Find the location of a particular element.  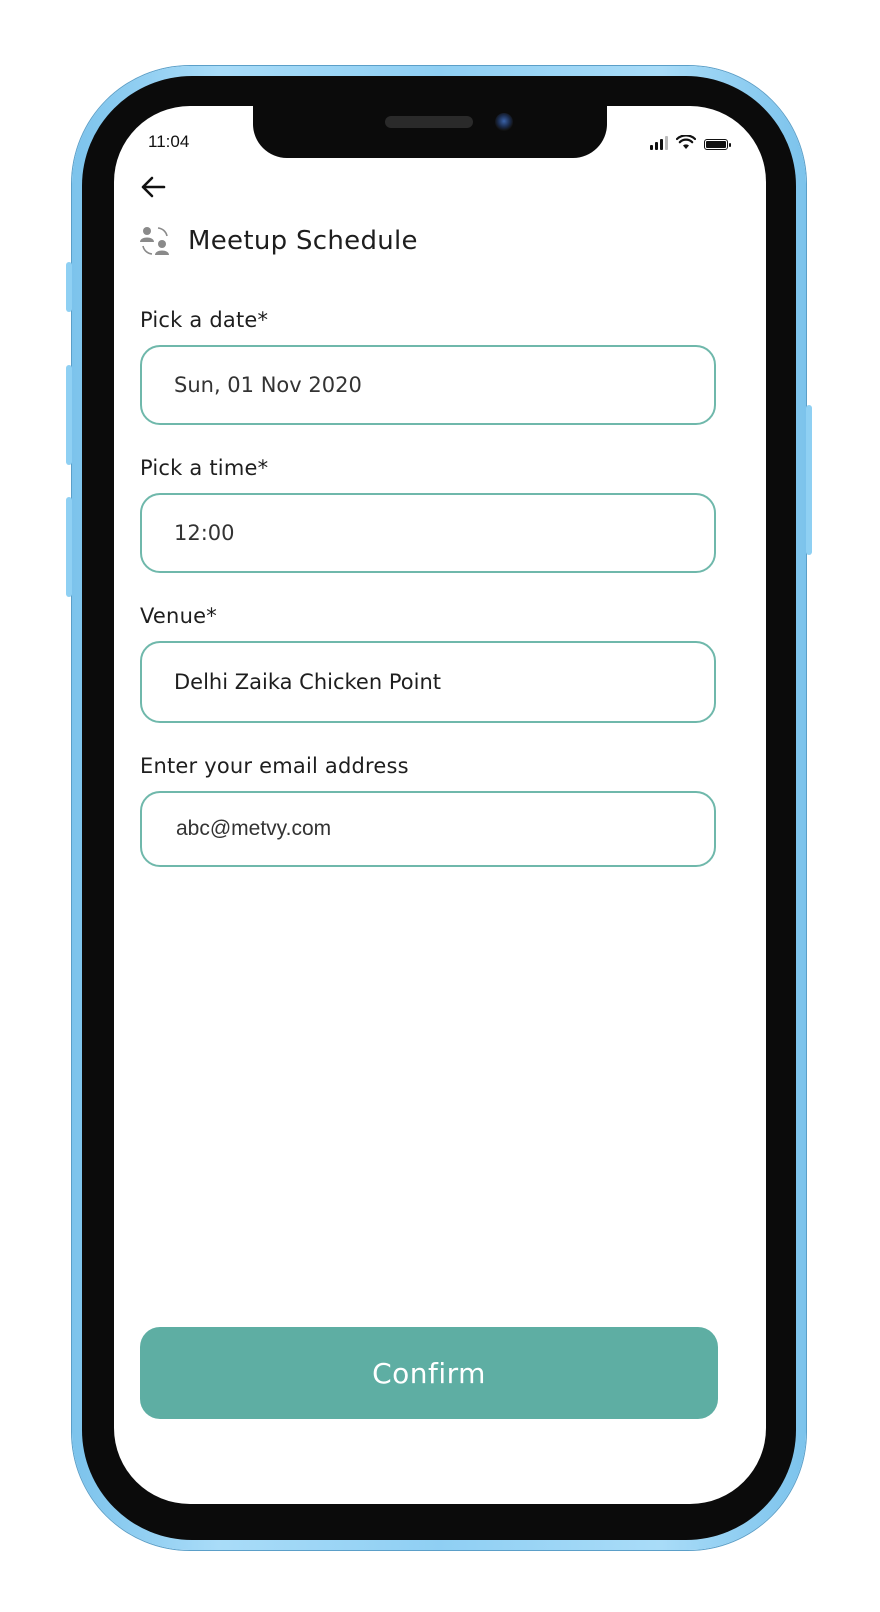

status-icons is located at coordinates (690, 142).